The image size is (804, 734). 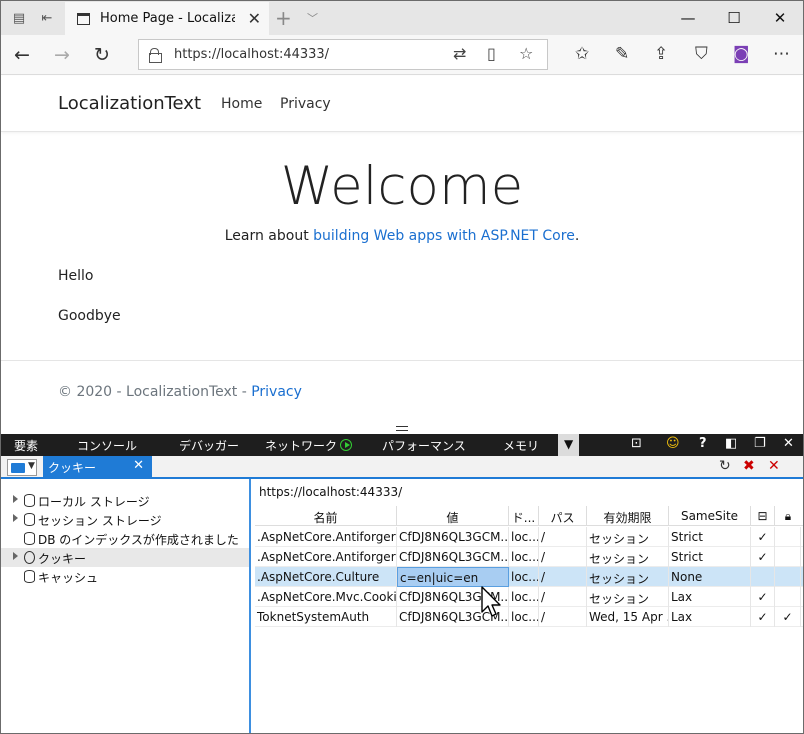 I want to click on column-header-expires: 有効期限, so click(x=628, y=516).